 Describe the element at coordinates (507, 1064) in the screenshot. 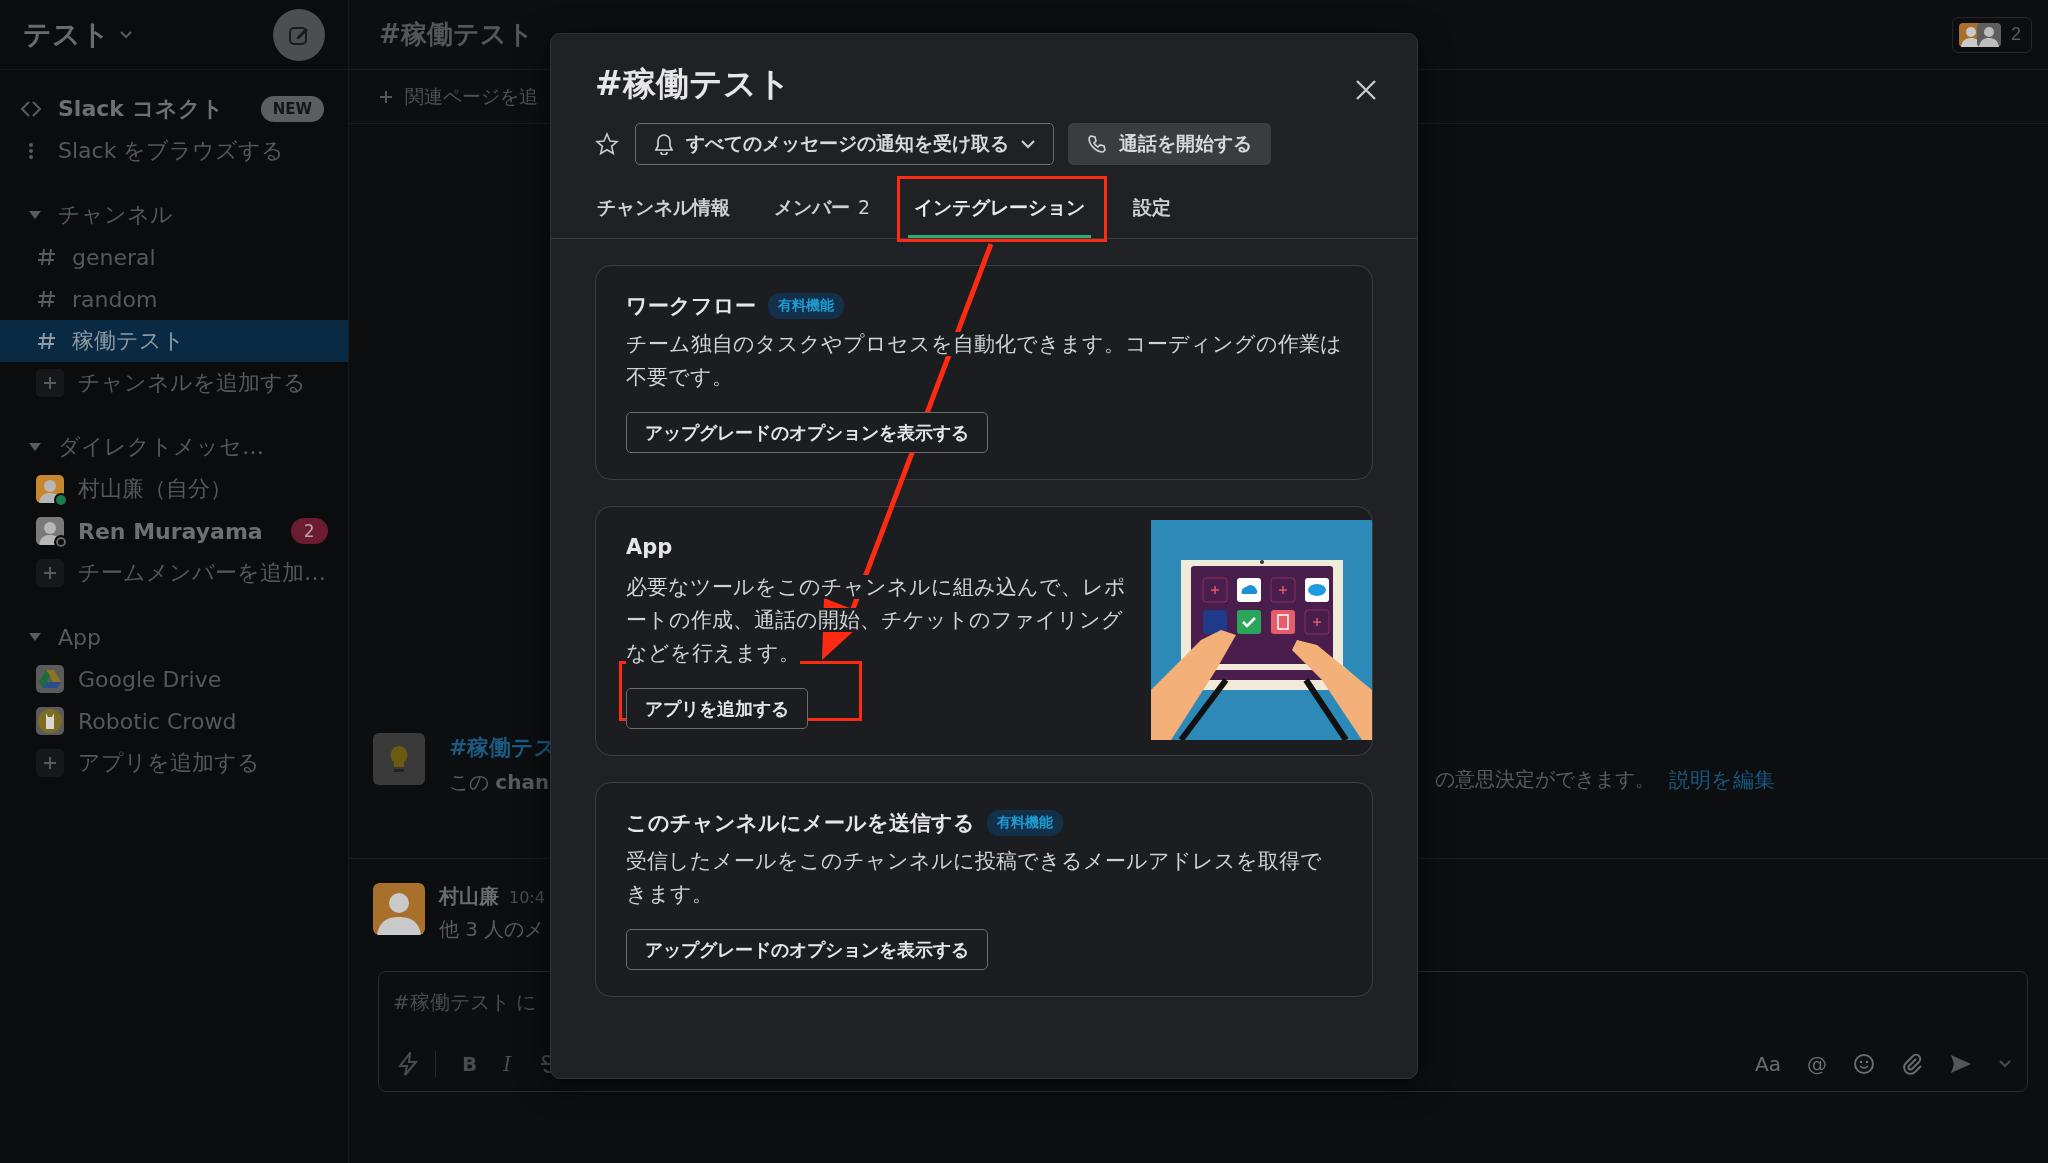

I see `format-button: I` at that location.